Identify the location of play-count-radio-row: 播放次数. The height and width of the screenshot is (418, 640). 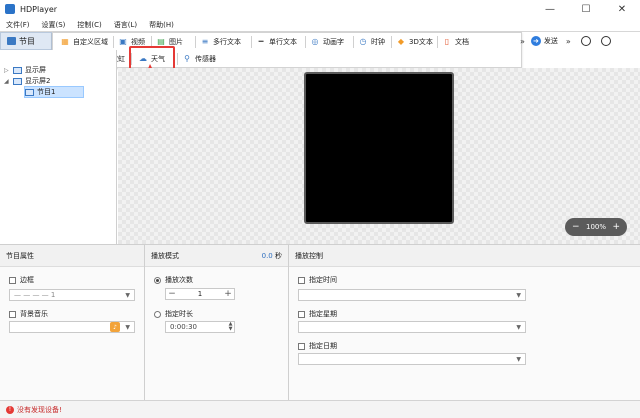
(173, 280).